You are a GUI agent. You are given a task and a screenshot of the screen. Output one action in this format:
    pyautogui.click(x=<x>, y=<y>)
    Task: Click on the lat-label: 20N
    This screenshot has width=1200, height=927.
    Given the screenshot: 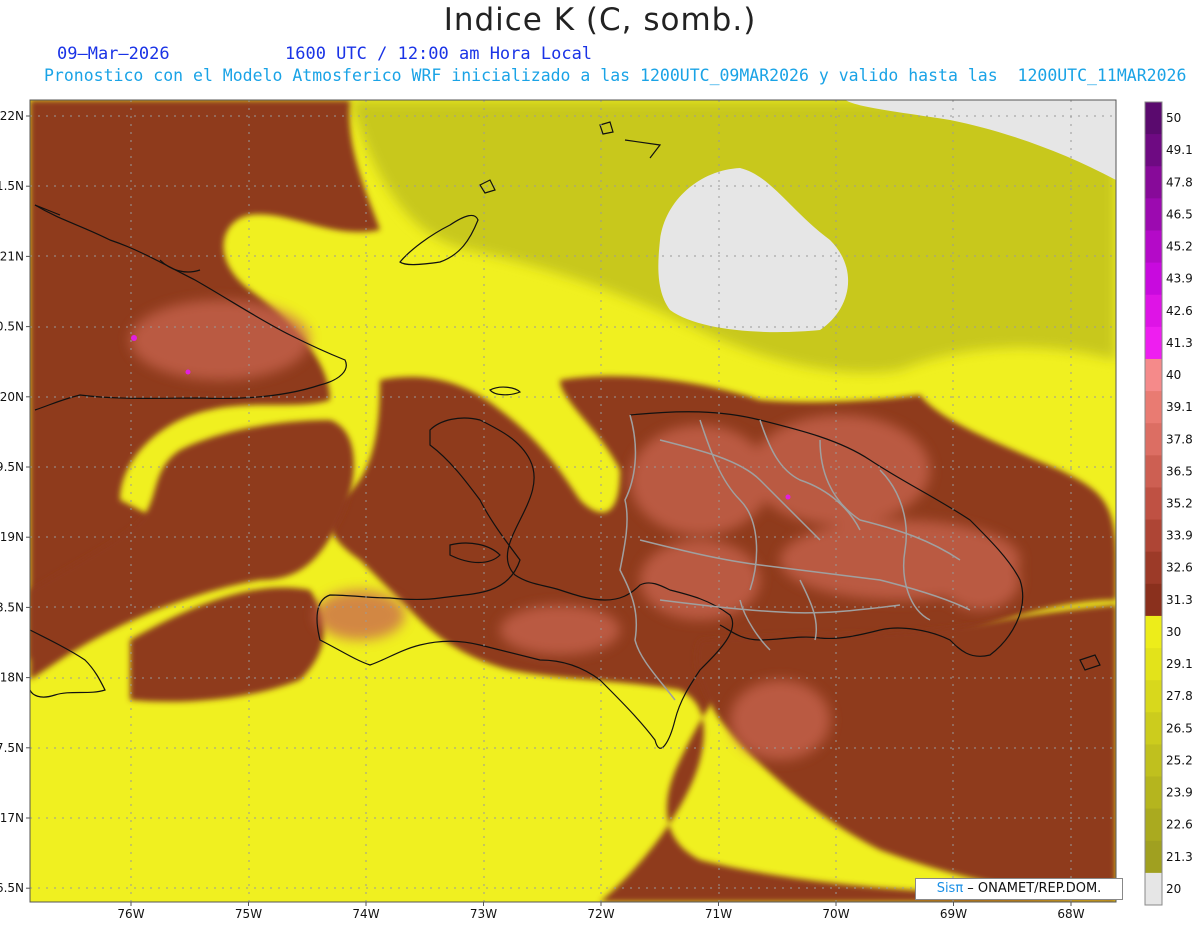 What is the action you would take?
    pyautogui.click(x=12, y=397)
    